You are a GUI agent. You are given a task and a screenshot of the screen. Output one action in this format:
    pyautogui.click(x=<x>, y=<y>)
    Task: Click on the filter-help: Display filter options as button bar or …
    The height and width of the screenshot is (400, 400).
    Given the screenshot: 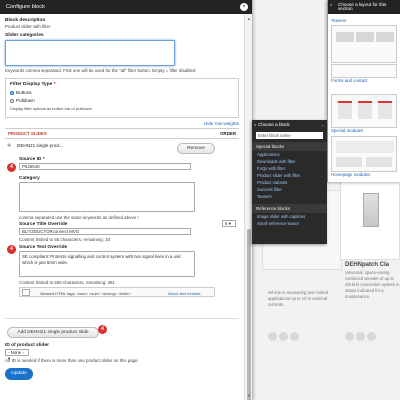 What is the action you would take?
    pyautogui.click(x=51, y=108)
    